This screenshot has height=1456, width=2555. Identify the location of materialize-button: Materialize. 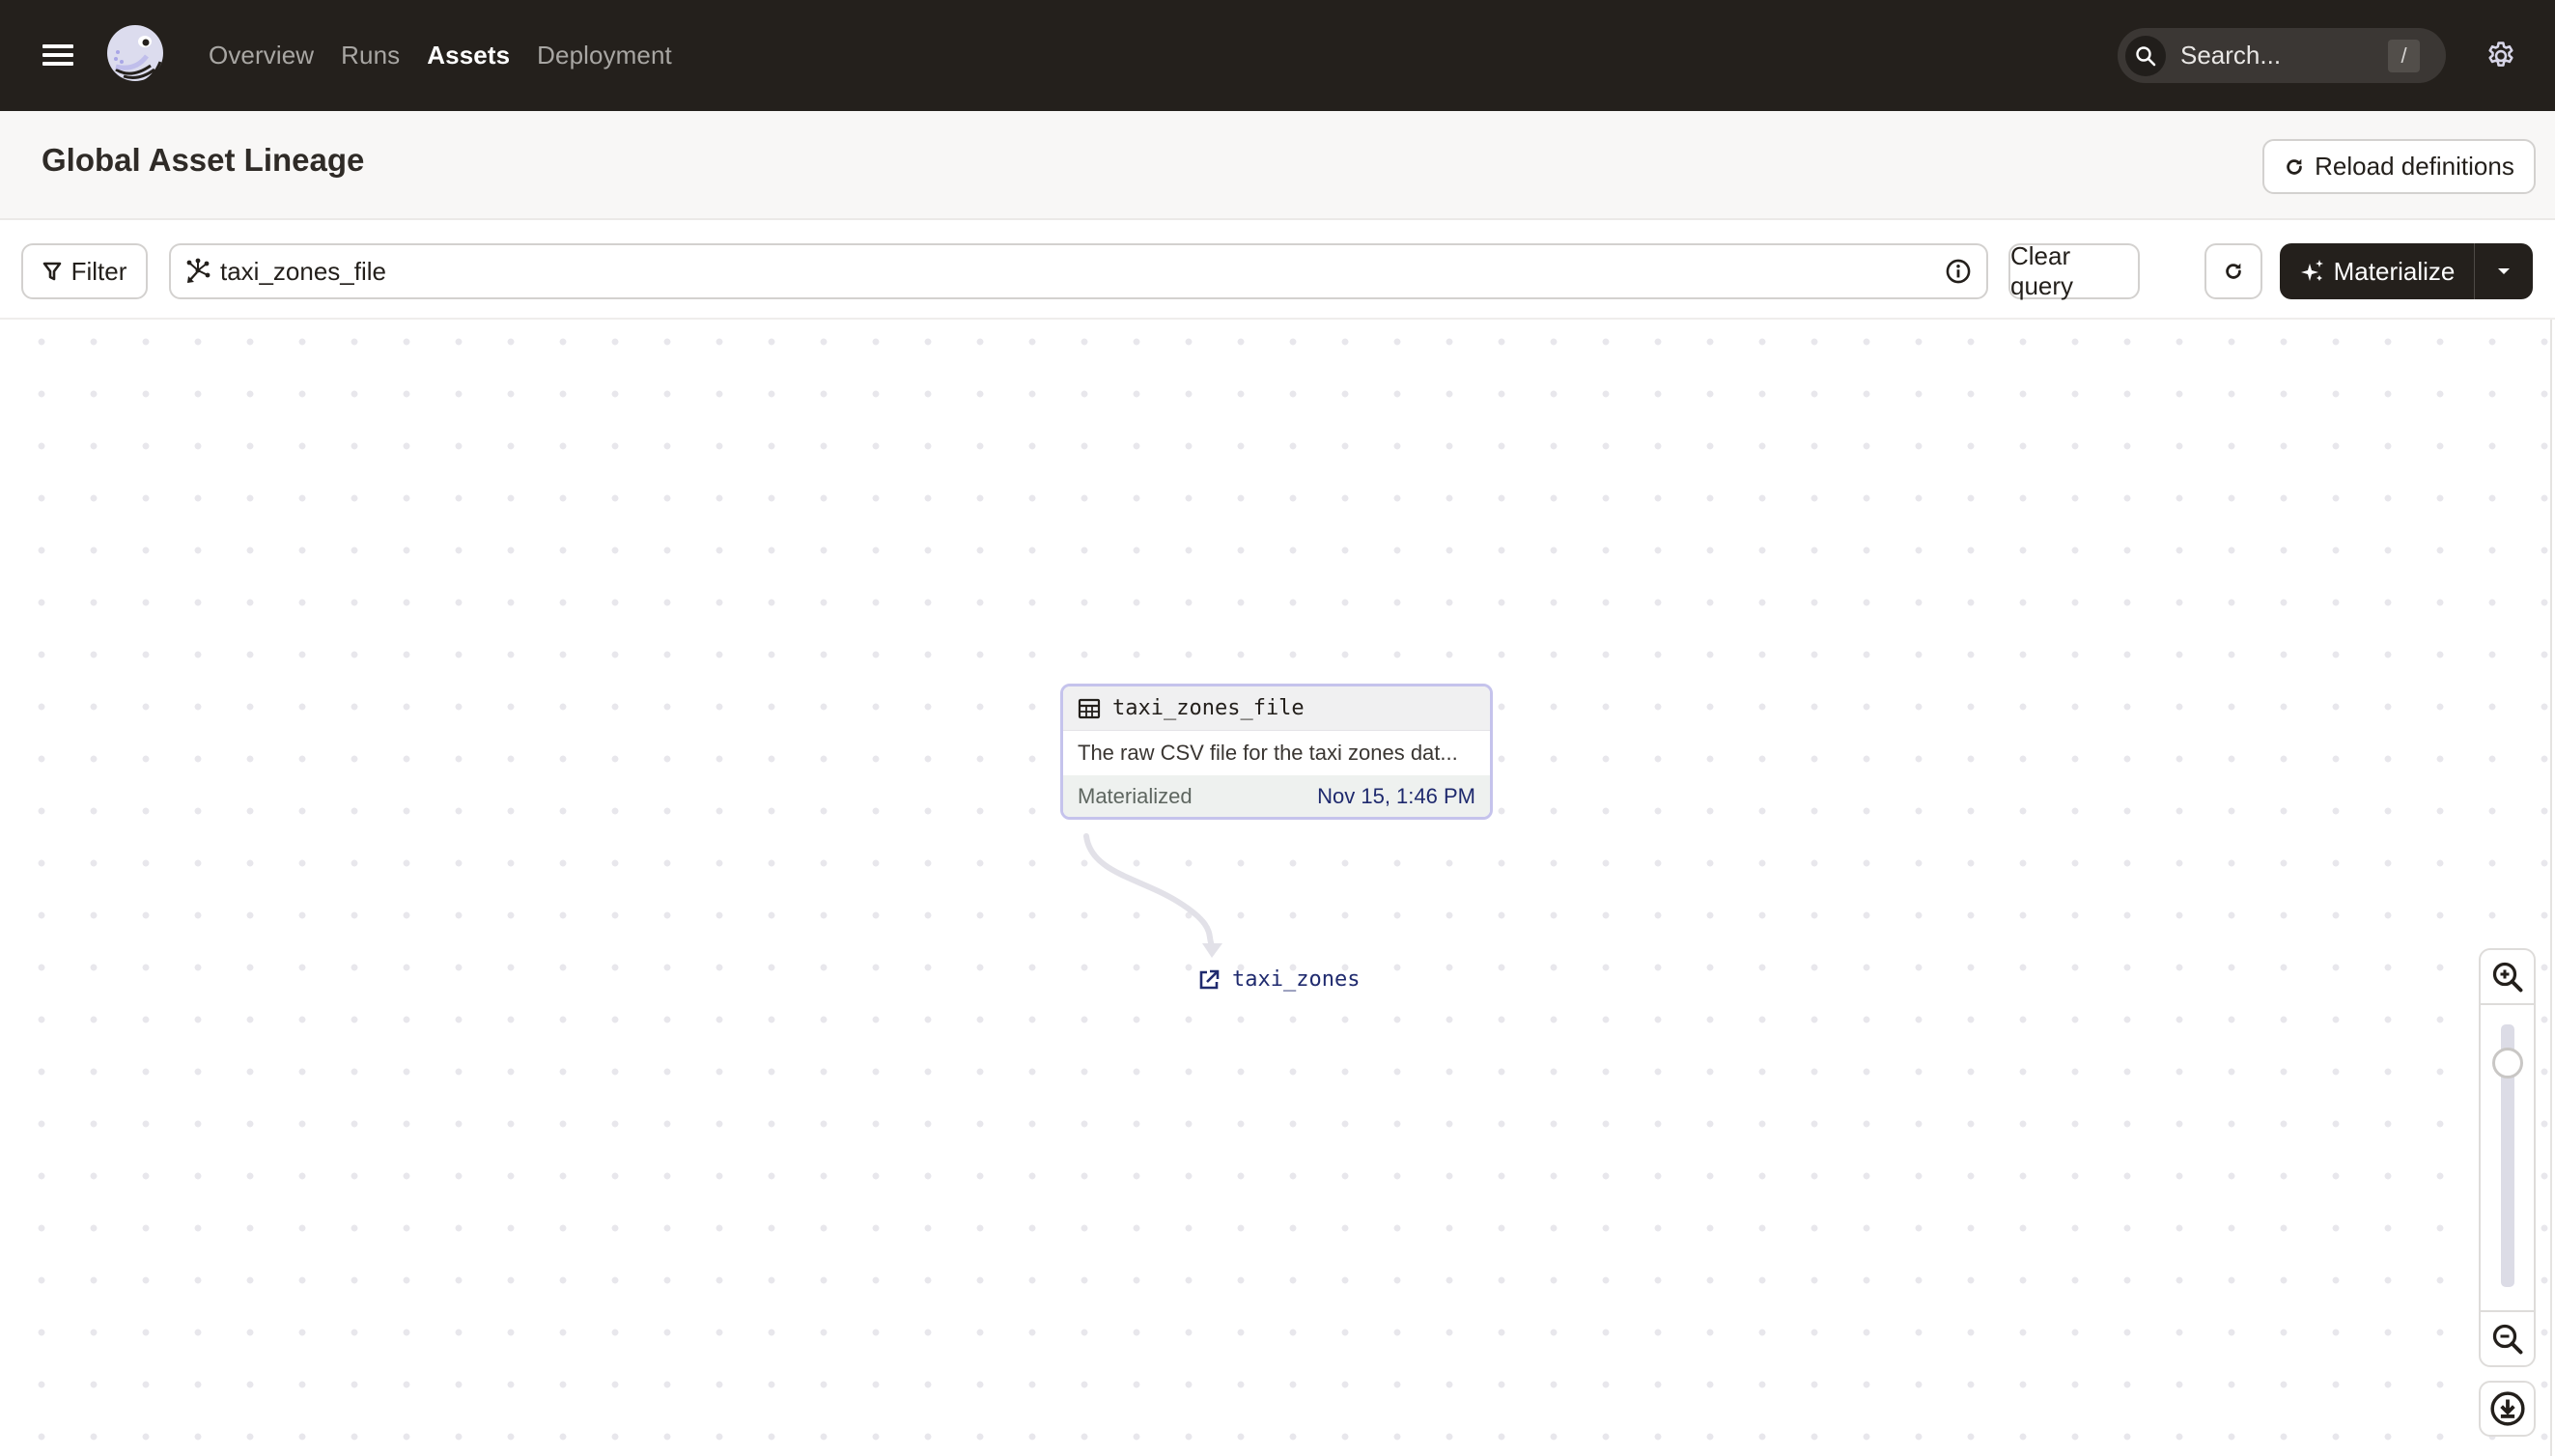
(2377, 271).